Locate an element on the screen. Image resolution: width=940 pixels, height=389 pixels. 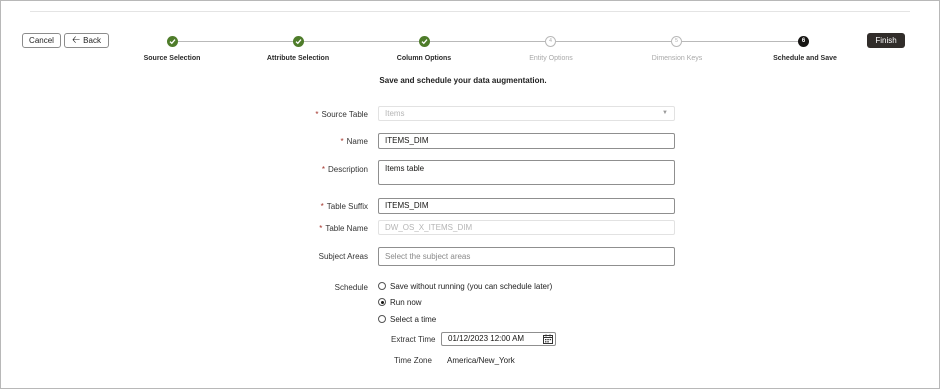
step-dimension-keys: 5 is located at coordinates (676, 41).